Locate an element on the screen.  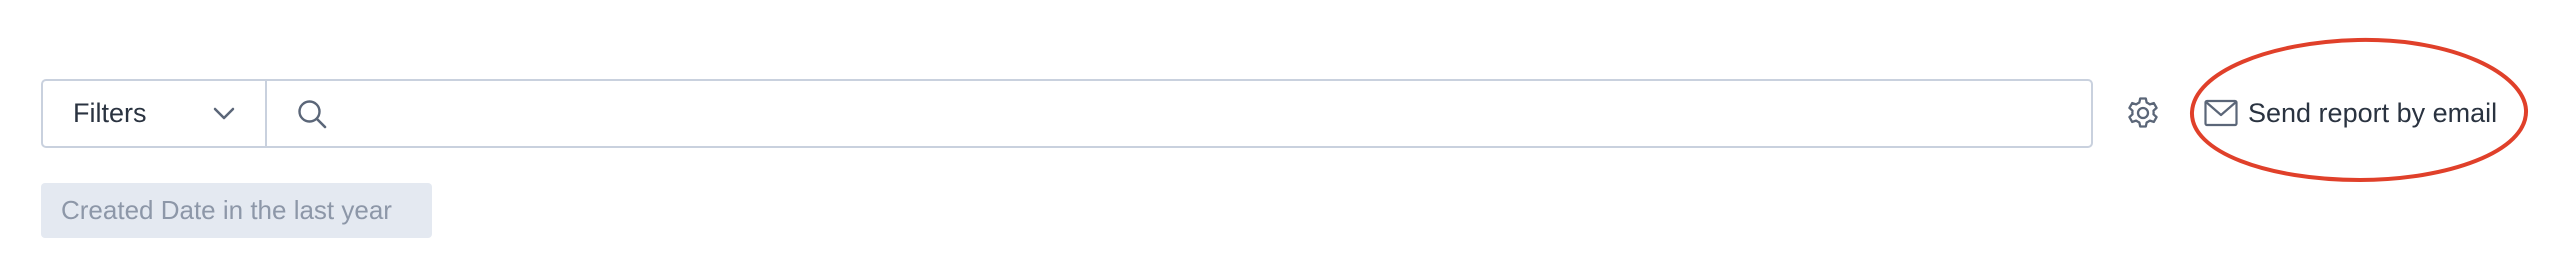
filters-dropdown-button: Filters is located at coordinates (155, 113).